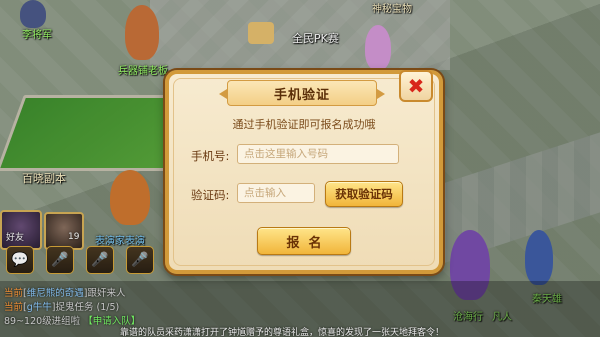 Image resolution: width=600 pixels, height=337 pixels. I want to click on title-ornament-right, so click(381, 94).